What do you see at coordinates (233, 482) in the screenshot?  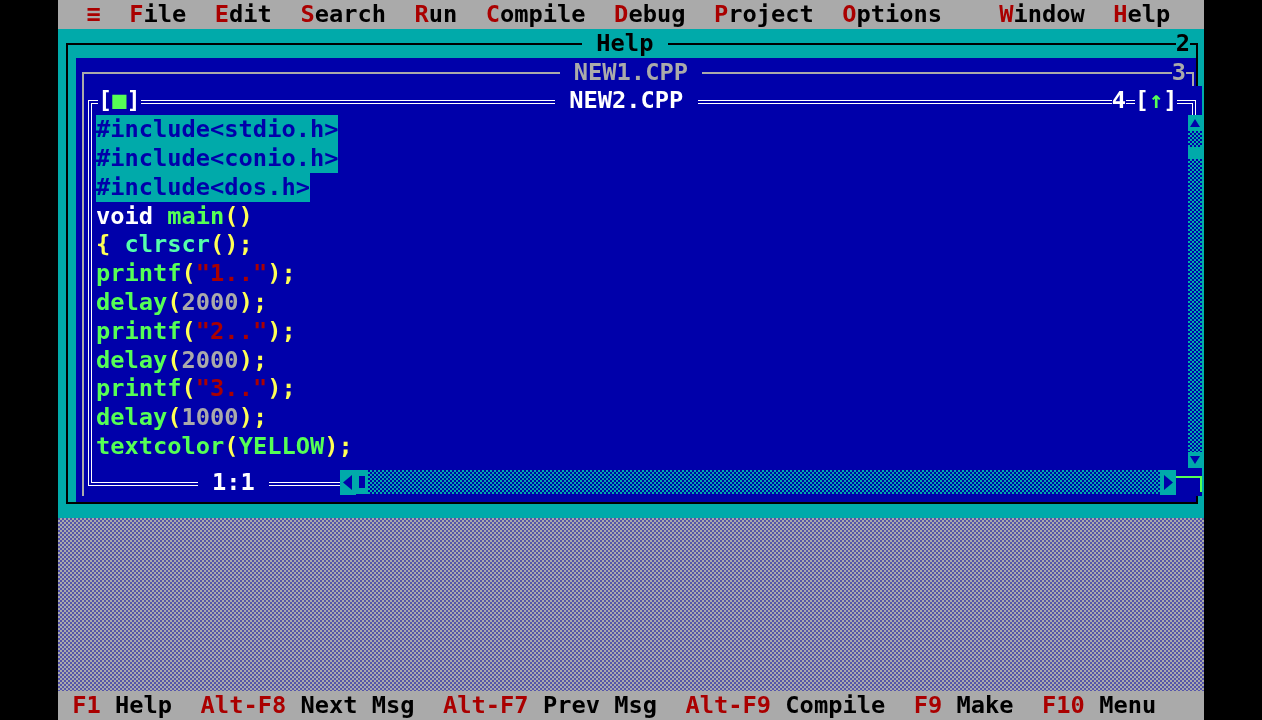 I see `cursor-position: 1:1` at bounding box center [233, 482].